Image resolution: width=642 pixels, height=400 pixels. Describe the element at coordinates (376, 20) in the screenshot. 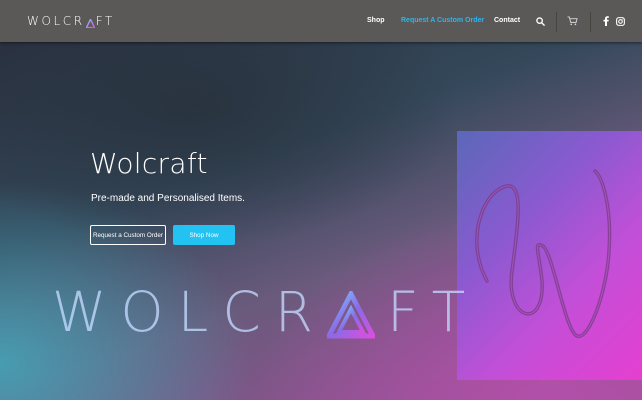

I see `nav-shop: Shop` at that location.